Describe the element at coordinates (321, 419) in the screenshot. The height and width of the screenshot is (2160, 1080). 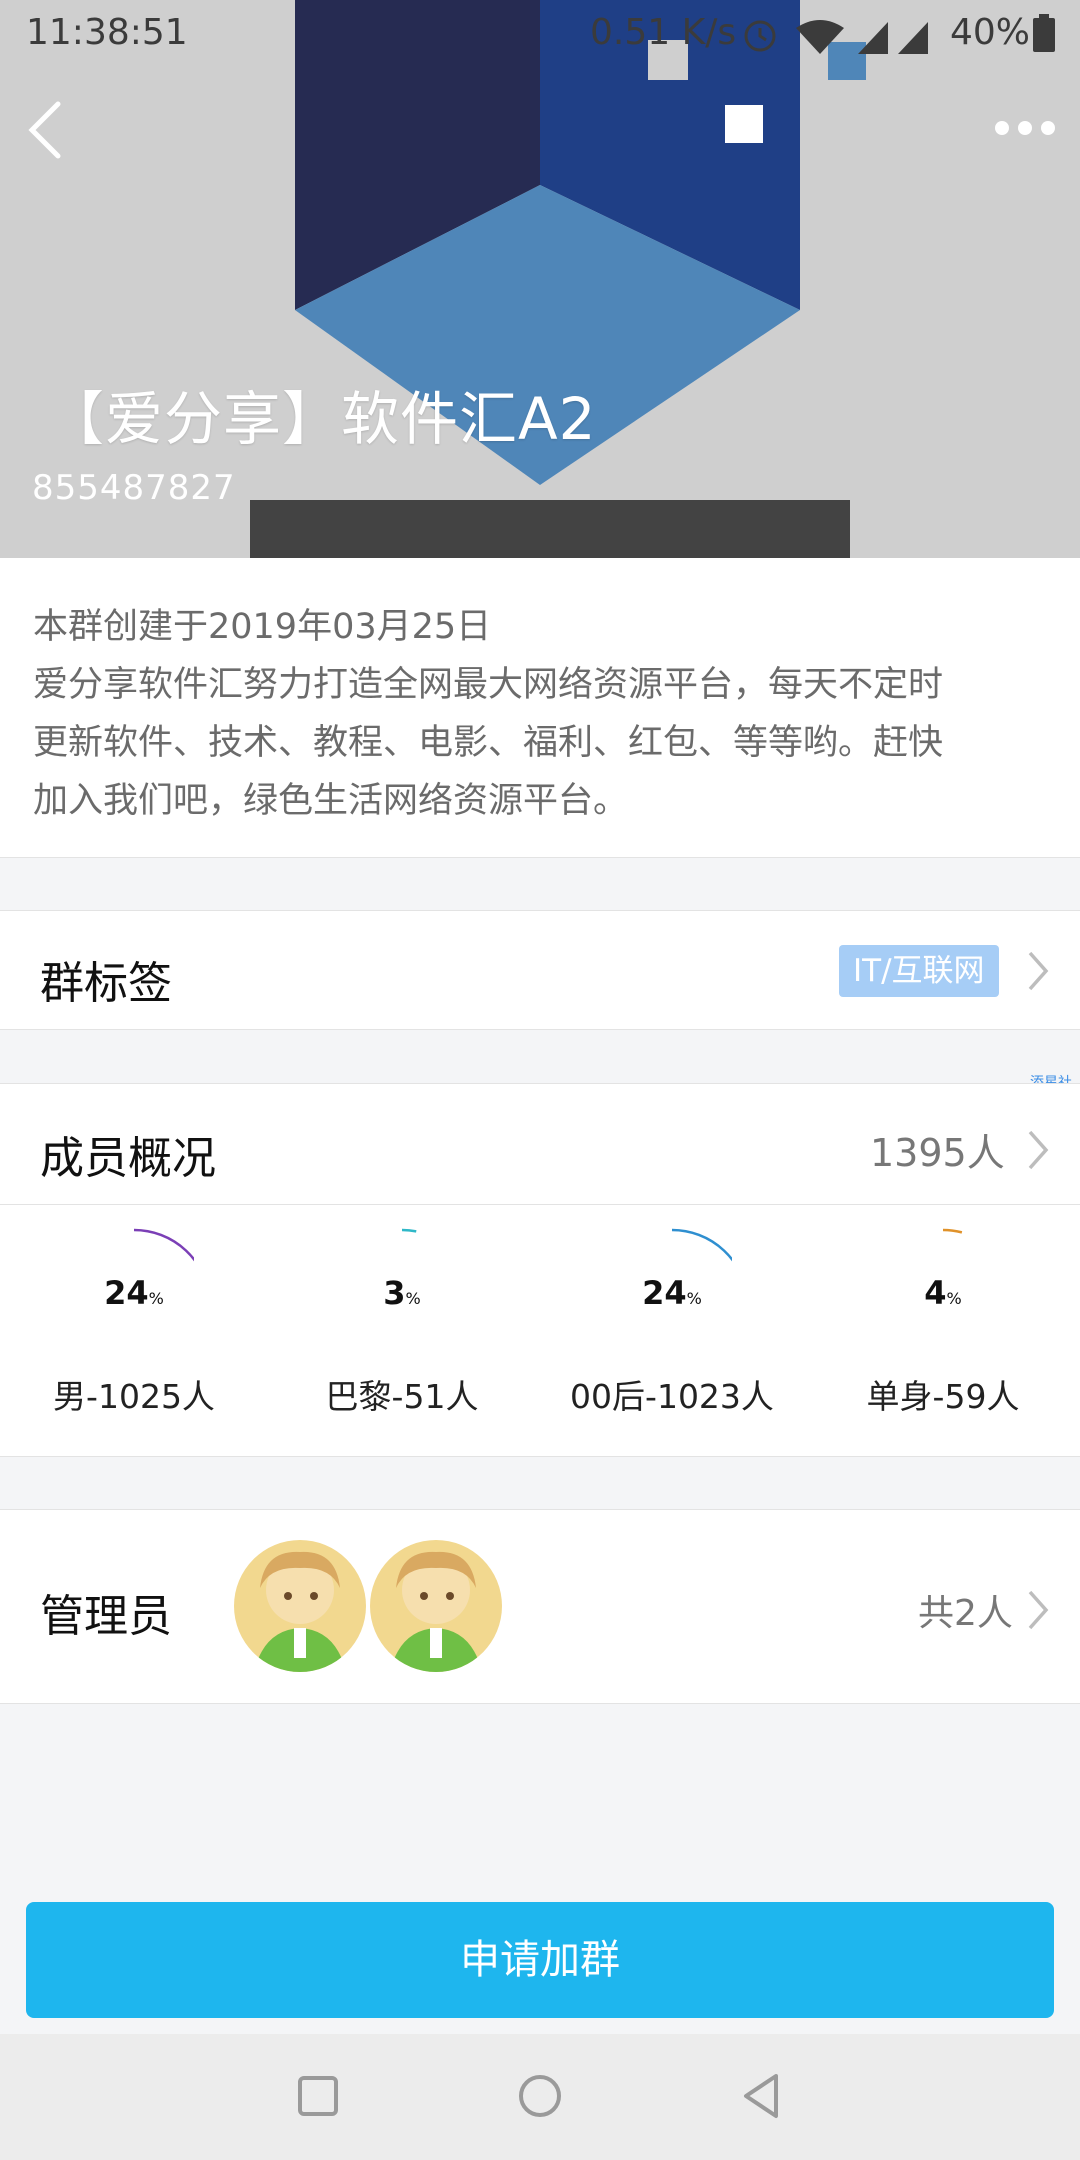
I see `group-title: 【爱分享】软件汇A2` at that location.